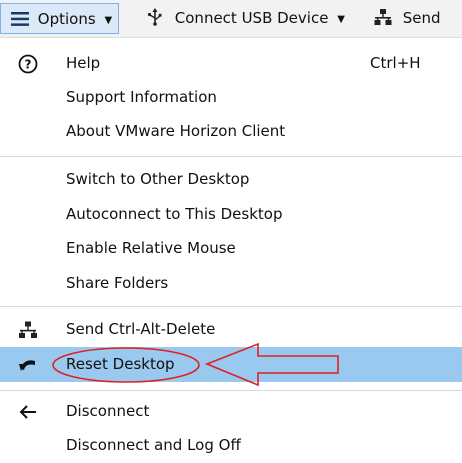 This screenshot has width=462, height=463. What do you see at coordinates (141, 97) in the screenshot?
I see `menu-item-label: Support Information` at bounding box center [141, 97].